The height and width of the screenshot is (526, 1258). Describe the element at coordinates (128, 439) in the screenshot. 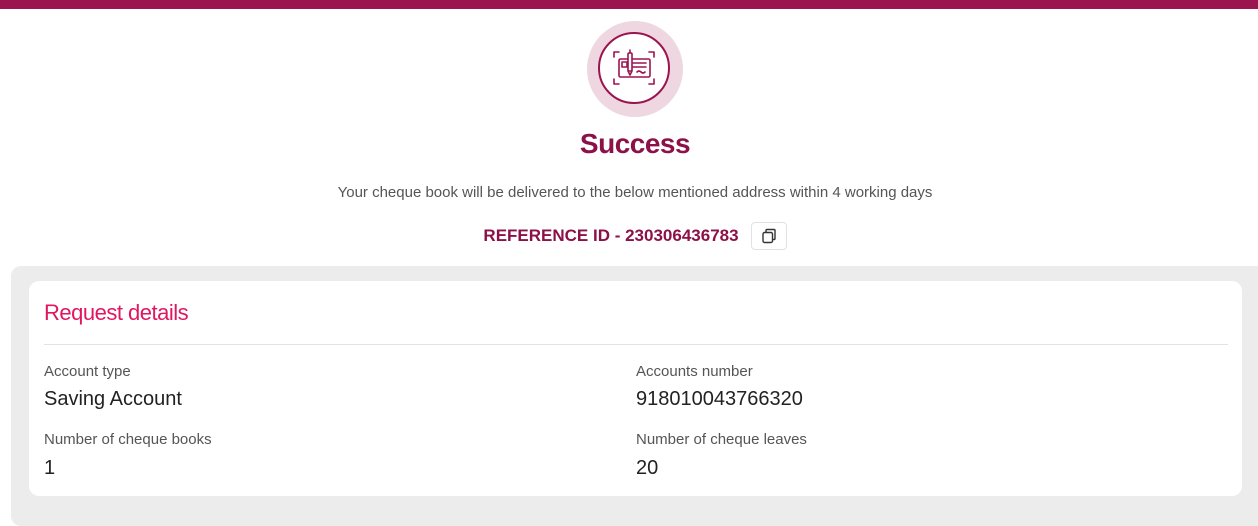

I see `cheque-books-label: Number of cheque books` at that location.